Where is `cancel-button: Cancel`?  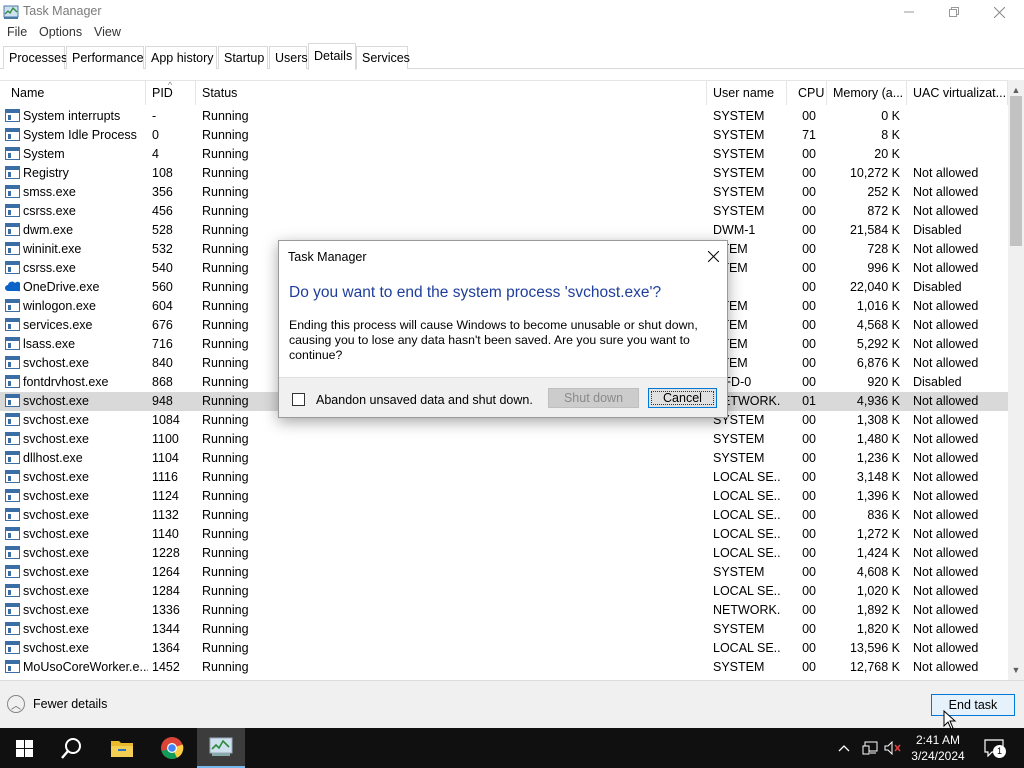
cancel-button: Cancel is located at coordinates (682, 398).